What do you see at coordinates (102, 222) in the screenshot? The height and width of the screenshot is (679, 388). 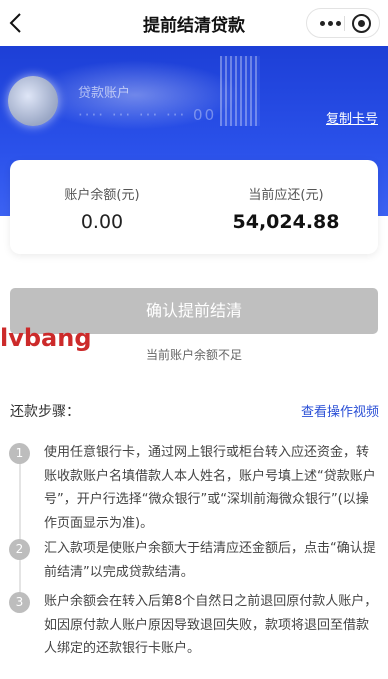 I see `account-balance-value: 0.00` at bounding box center [102, 222].